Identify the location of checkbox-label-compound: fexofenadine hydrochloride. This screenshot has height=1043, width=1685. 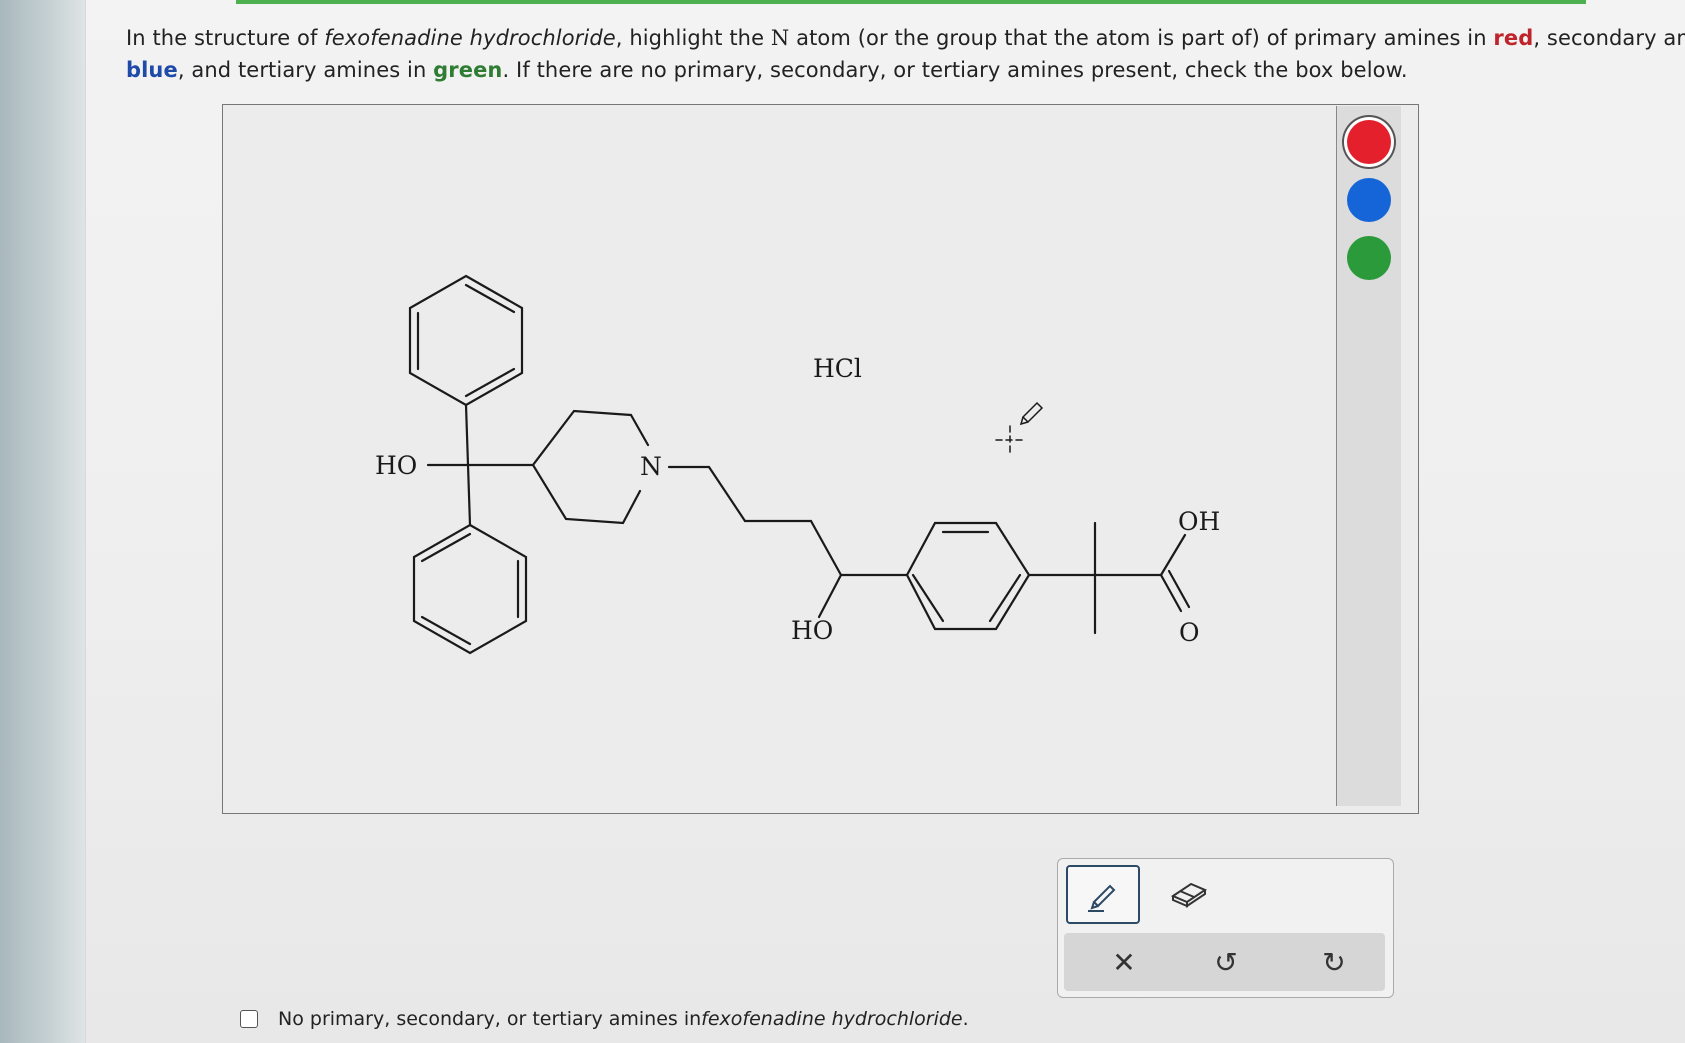
(832, 1019).